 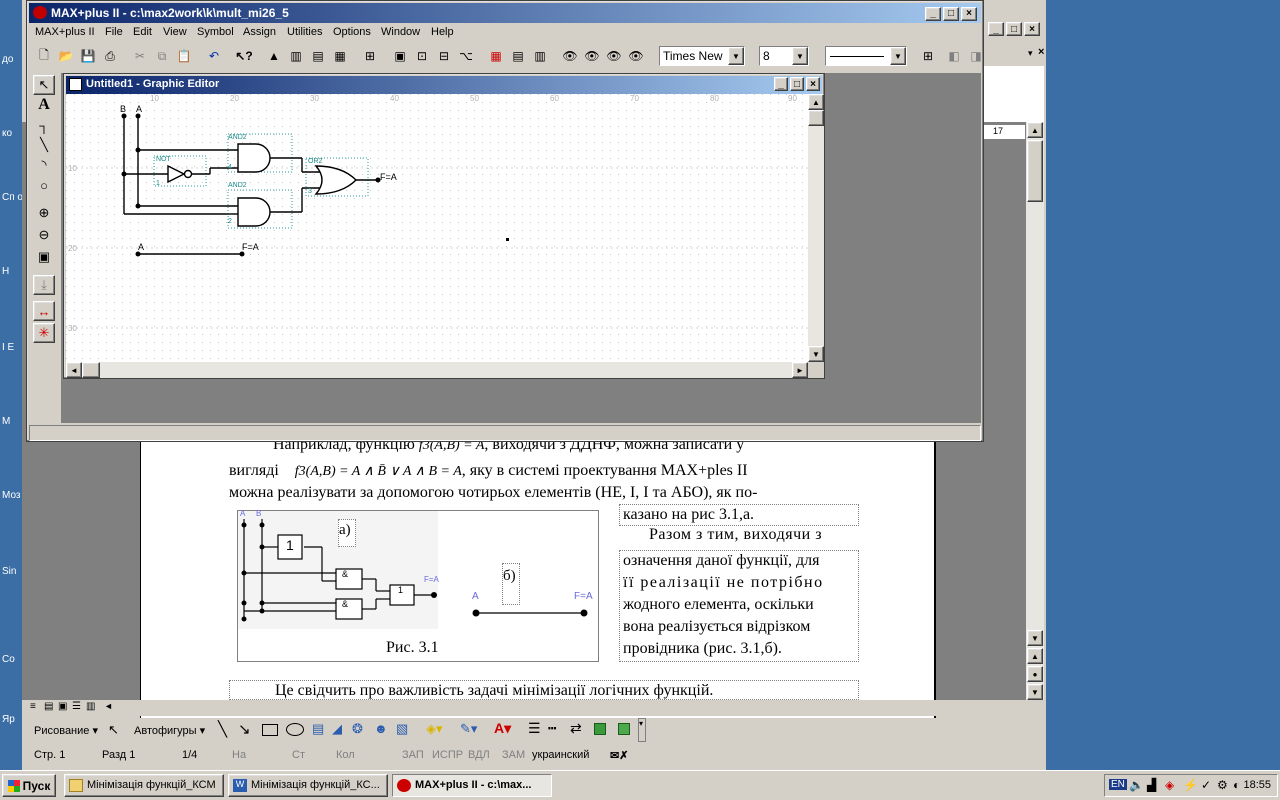 I want to click on wire-output-label: F=A, so click(x=250, y=247).